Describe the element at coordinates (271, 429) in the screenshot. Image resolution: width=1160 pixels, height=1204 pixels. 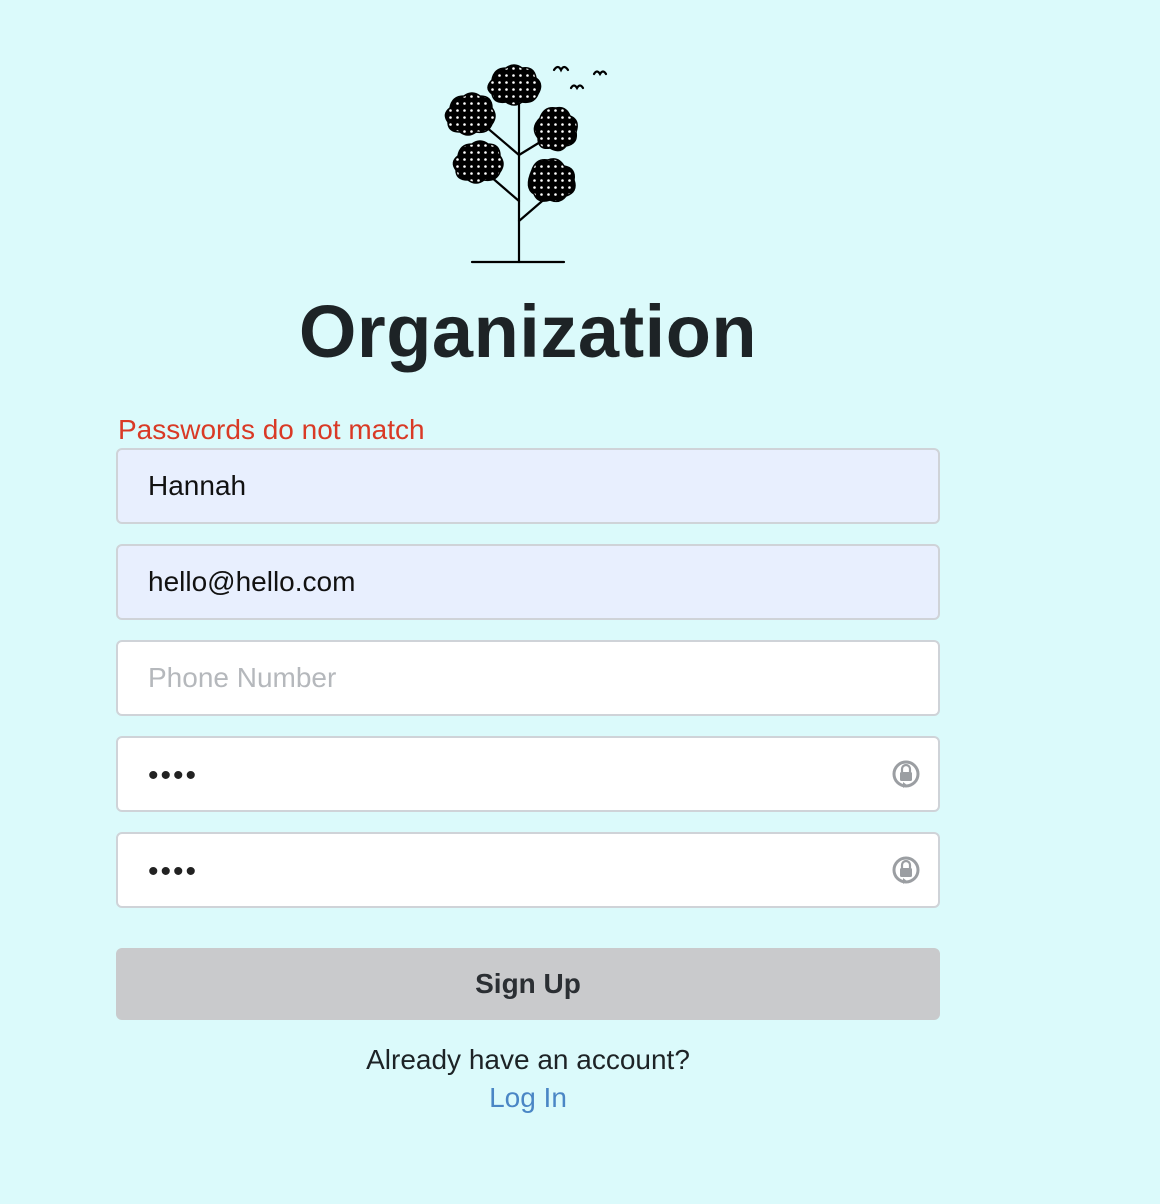
I see `error-message: Passwords do not match` at that location.